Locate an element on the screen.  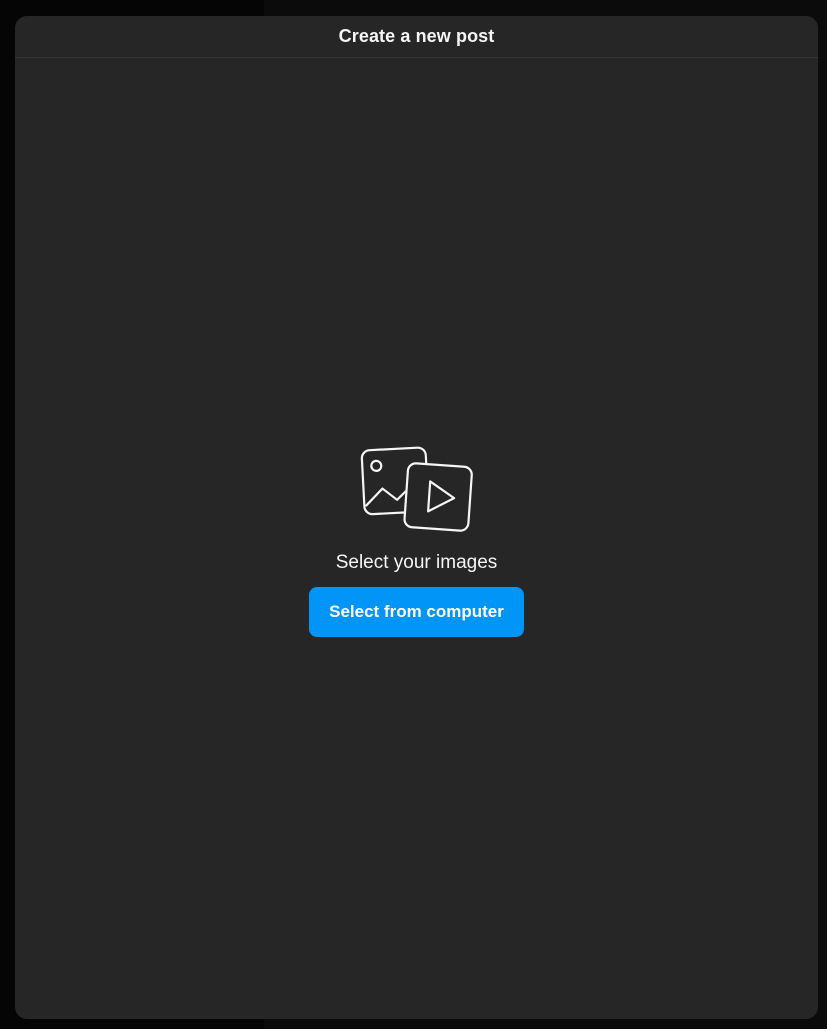
dialog-header: Create a new post is located at coordinates (416, 37).